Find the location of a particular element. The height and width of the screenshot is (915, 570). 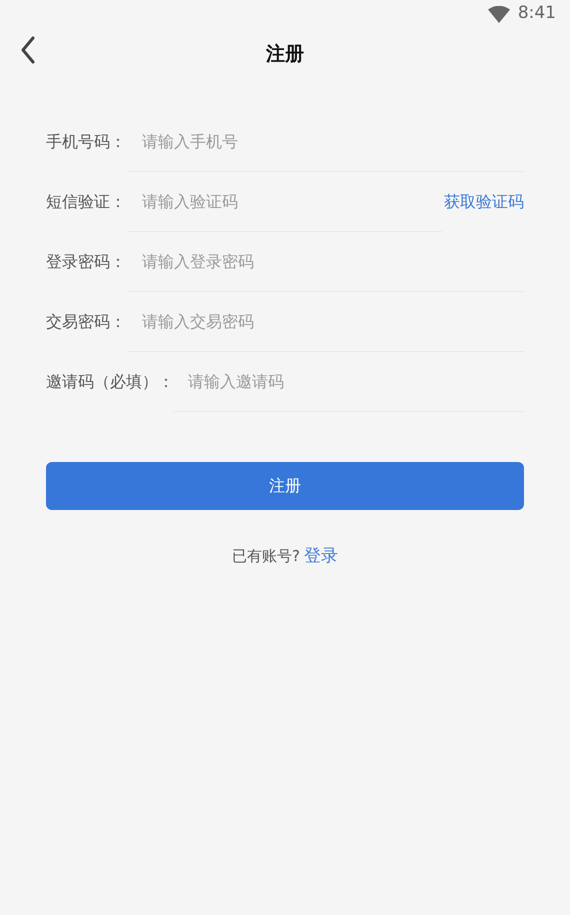

input-field: 请输入登录密码 is located at coordinates (326, 262).